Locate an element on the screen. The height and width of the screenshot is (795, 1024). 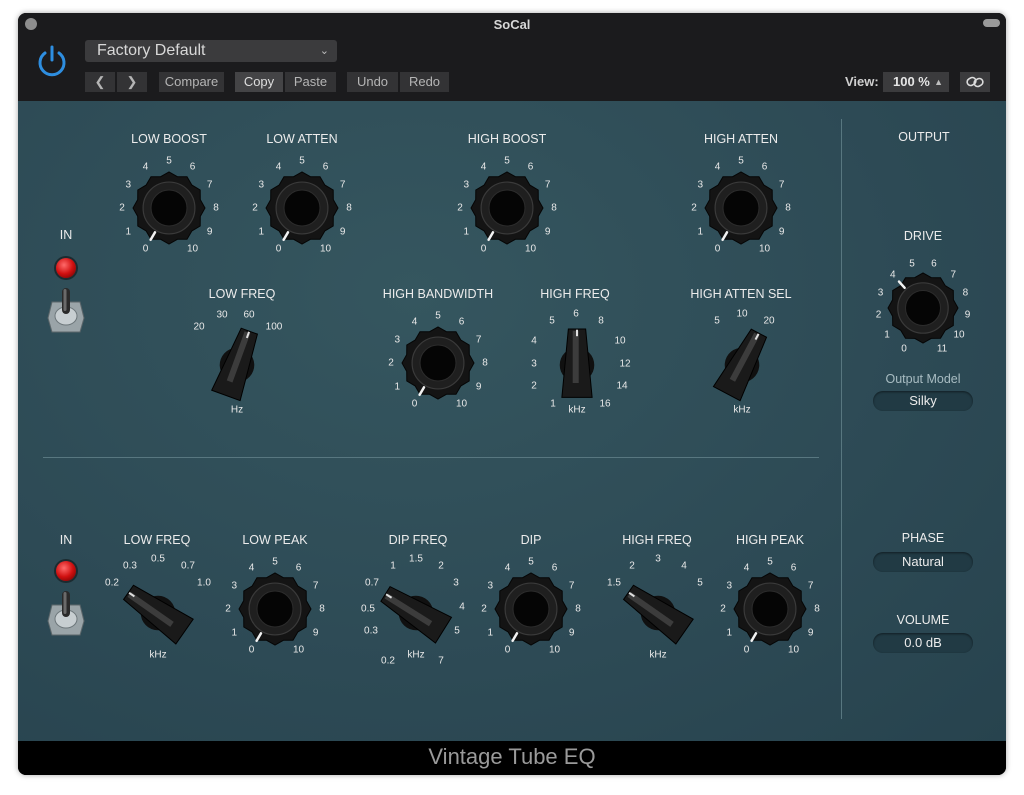
in-upper-toggle-switch is located at coordinates (66, 310).